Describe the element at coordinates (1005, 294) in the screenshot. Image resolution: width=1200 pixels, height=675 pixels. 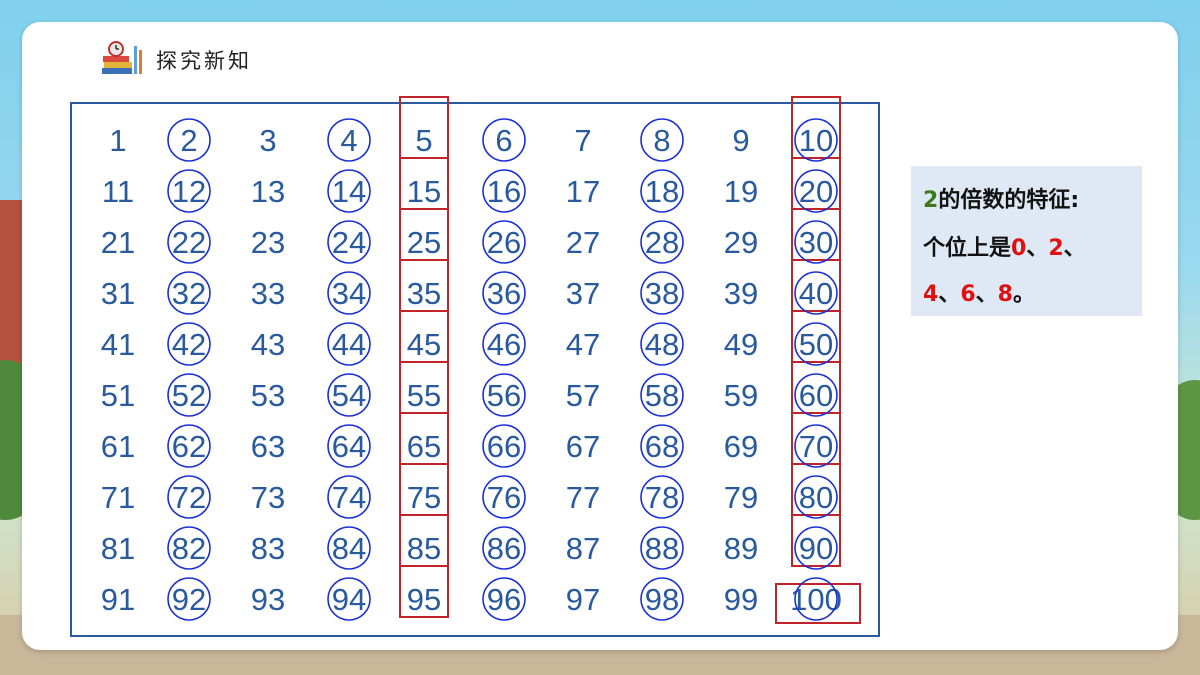
I see `digit-8: 8` at that location.